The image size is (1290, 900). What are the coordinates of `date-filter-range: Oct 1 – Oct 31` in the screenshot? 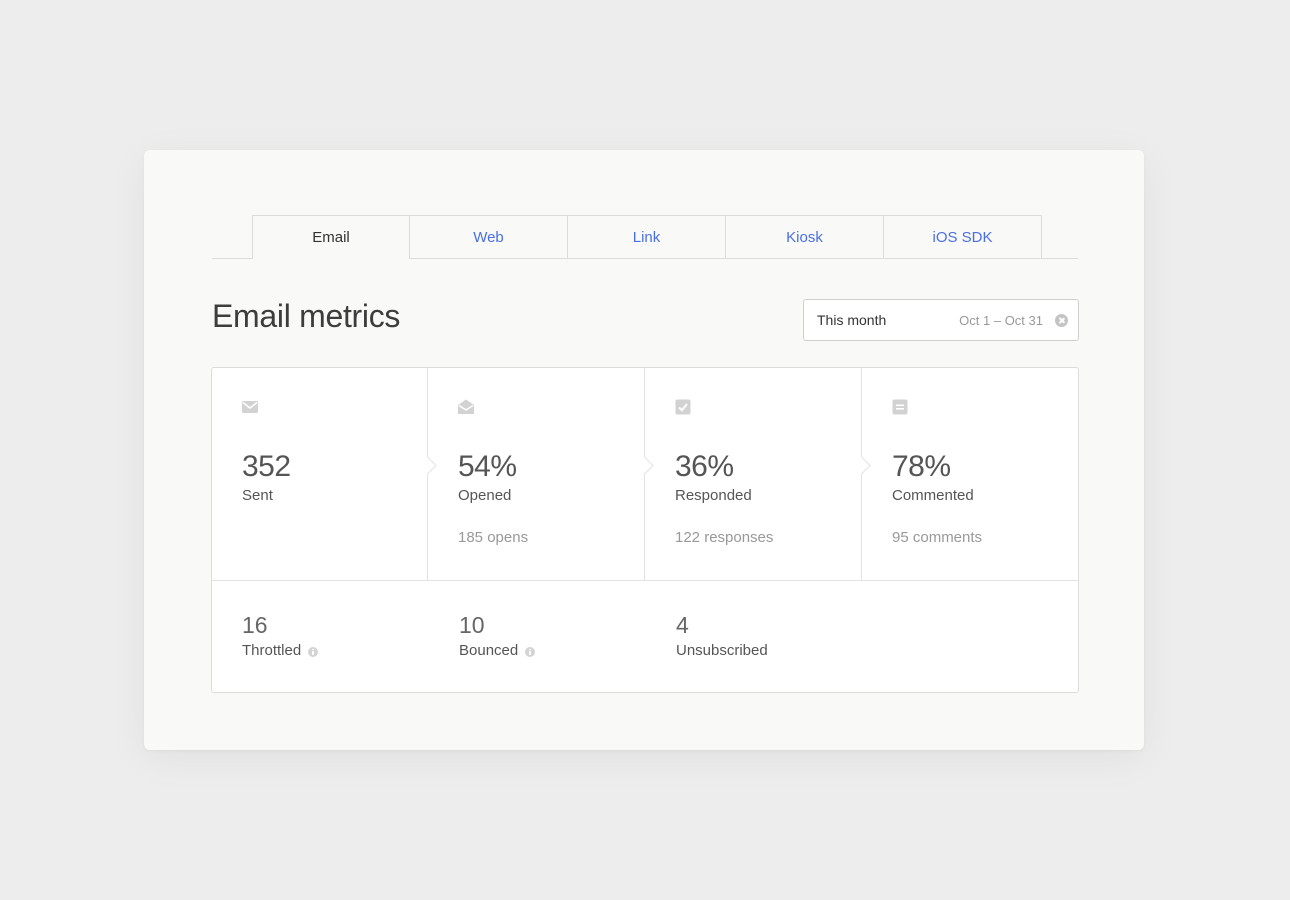 It's located at (1001, 320).